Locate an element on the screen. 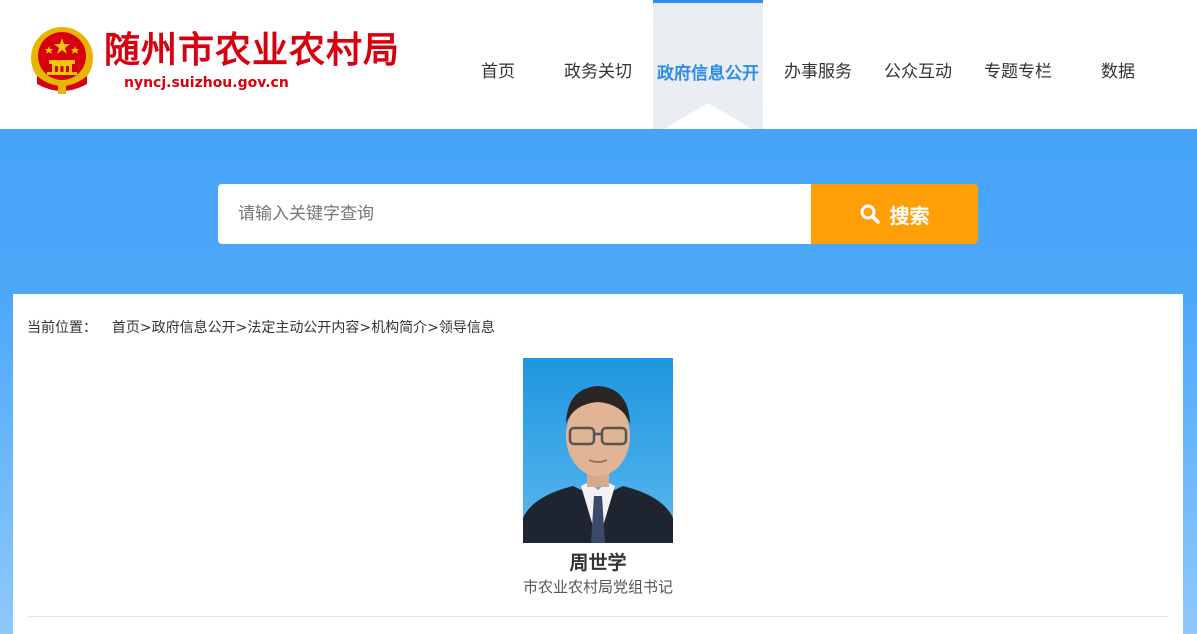 The width and height of the screenshot is (1197, 634). nav-item-gov-info-disclosure: 政府信息公开 is located at coordinates (708, 64).